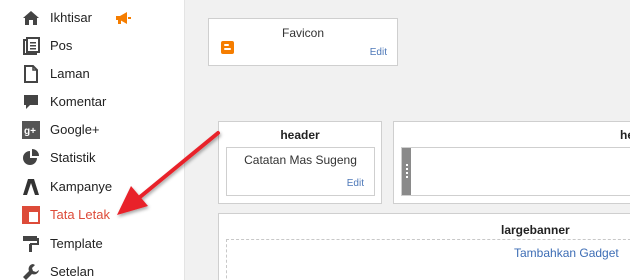 The image size is (630, 280). Describe the element at coordinates (92, 74) in the screenshot. I see `sidebar-item-laman: Laman` at that location.